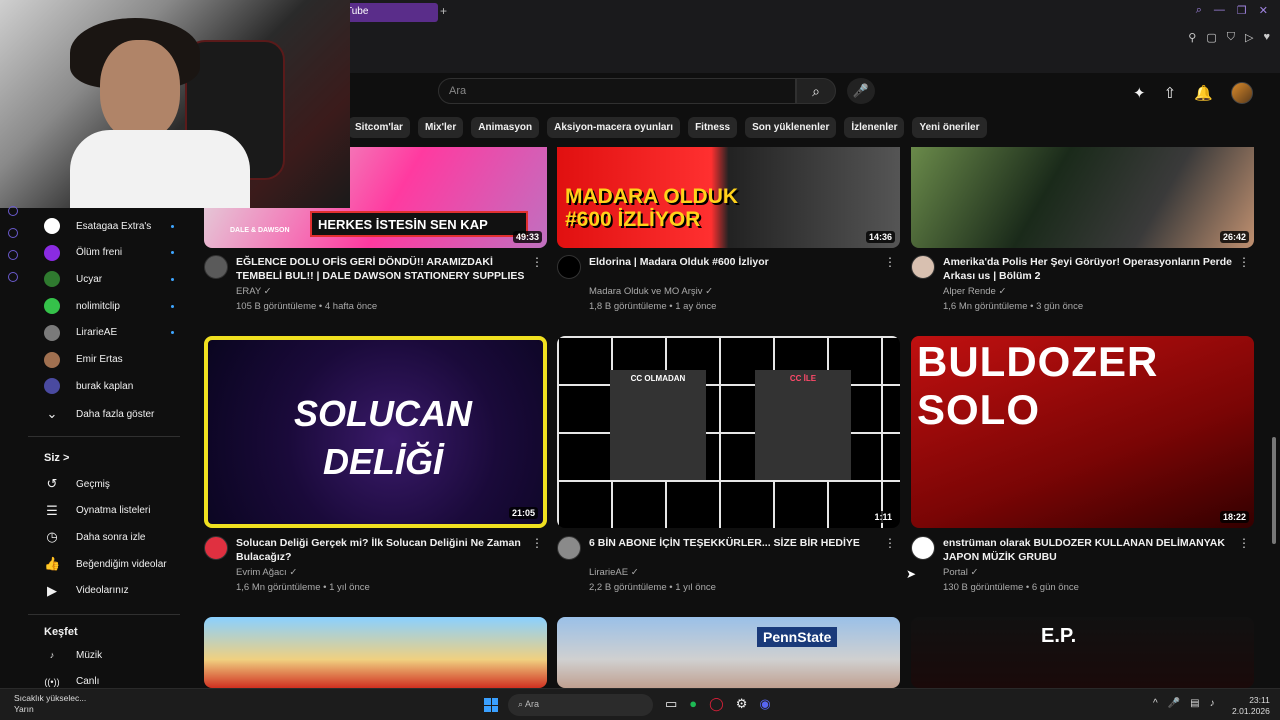  What do you see at coordinates (693, 704) in the screenshot?
I see `spotify-icon: ●` at bounding box center [693, 704].